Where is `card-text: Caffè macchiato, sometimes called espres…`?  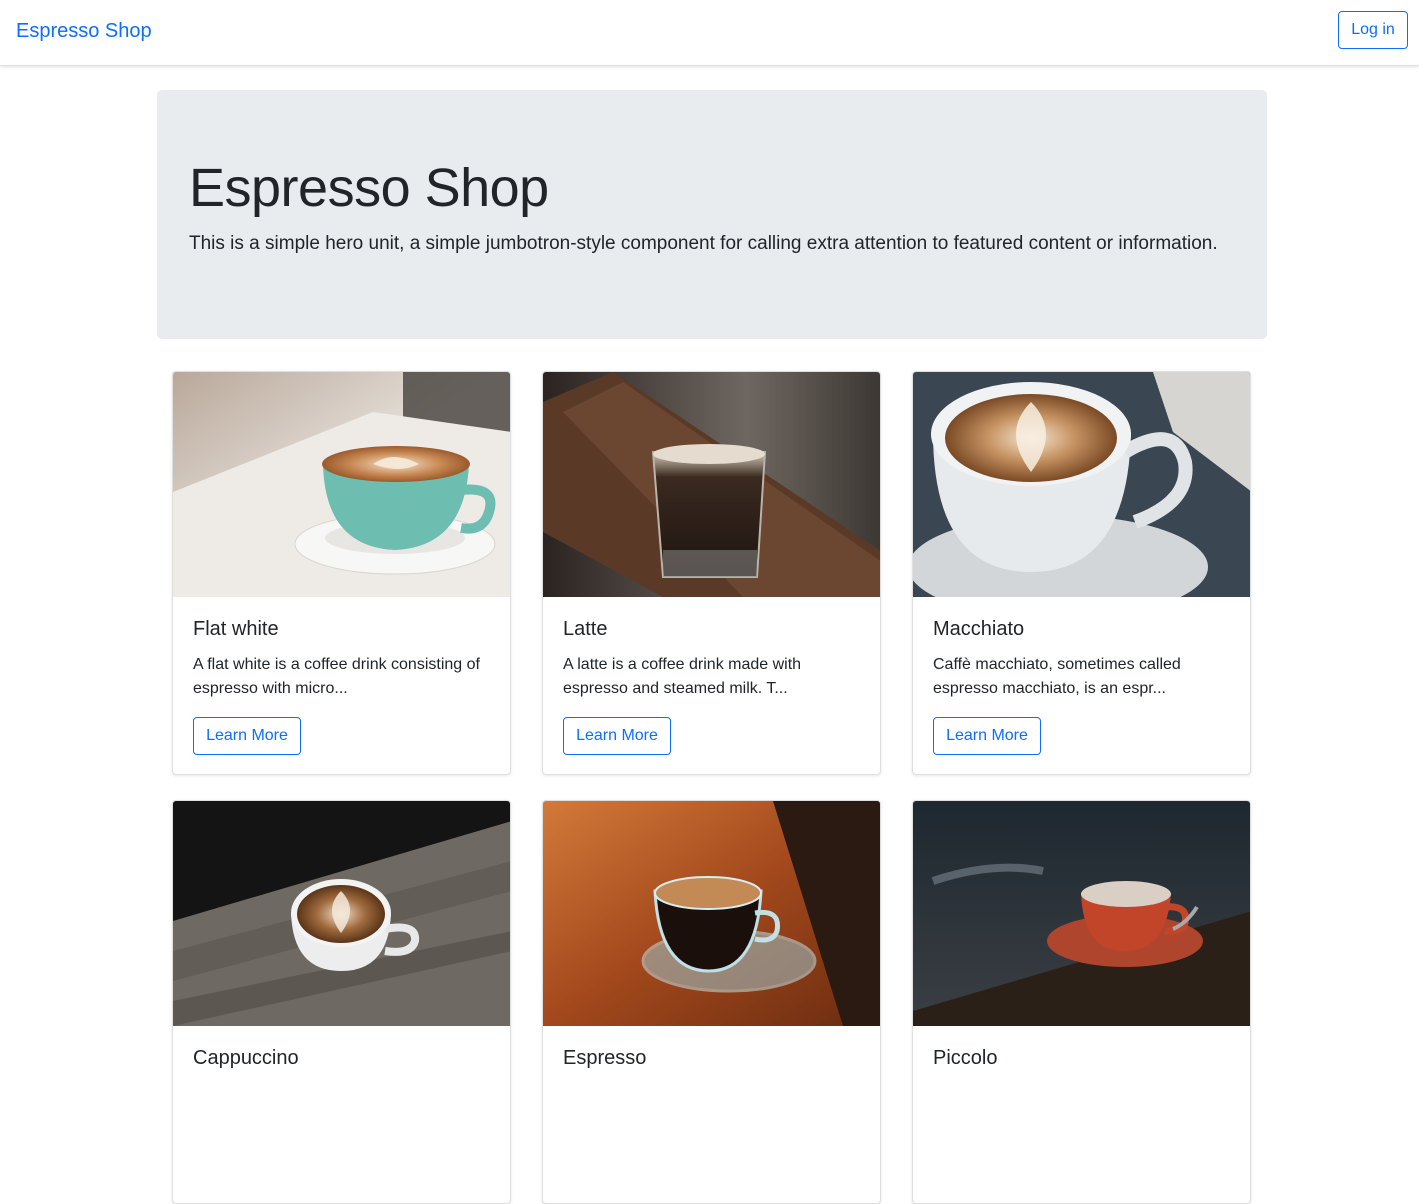 card-text: Caffè macchiato, sometimes called espres… is located at coordinates (1057, 676).